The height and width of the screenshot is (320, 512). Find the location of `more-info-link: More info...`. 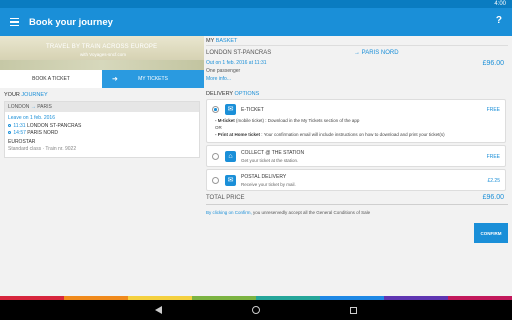

more-info-link: More info... is located at coordinates (218, 79).